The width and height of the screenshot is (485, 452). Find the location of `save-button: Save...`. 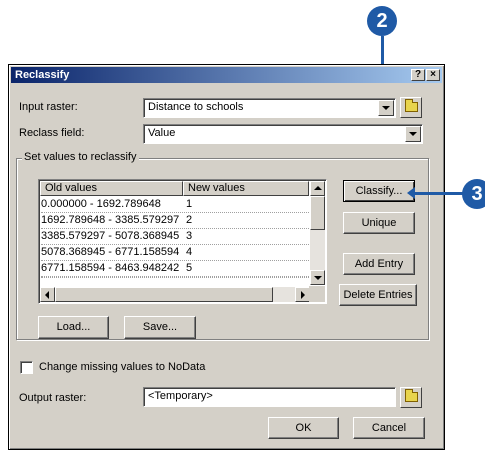

save-button: Save... is located at coordinates (160, 327).